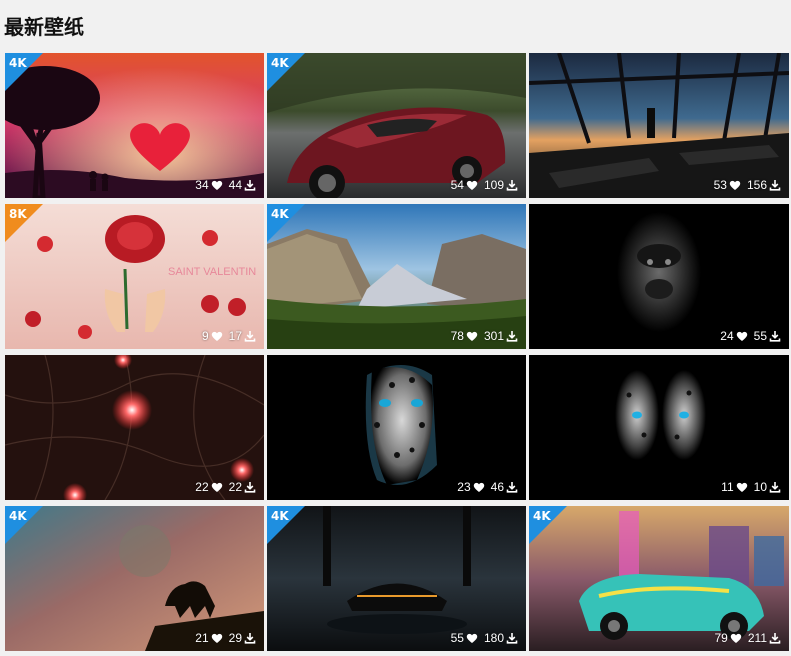  I want to click on like-stat: 55, so click(464, 638).